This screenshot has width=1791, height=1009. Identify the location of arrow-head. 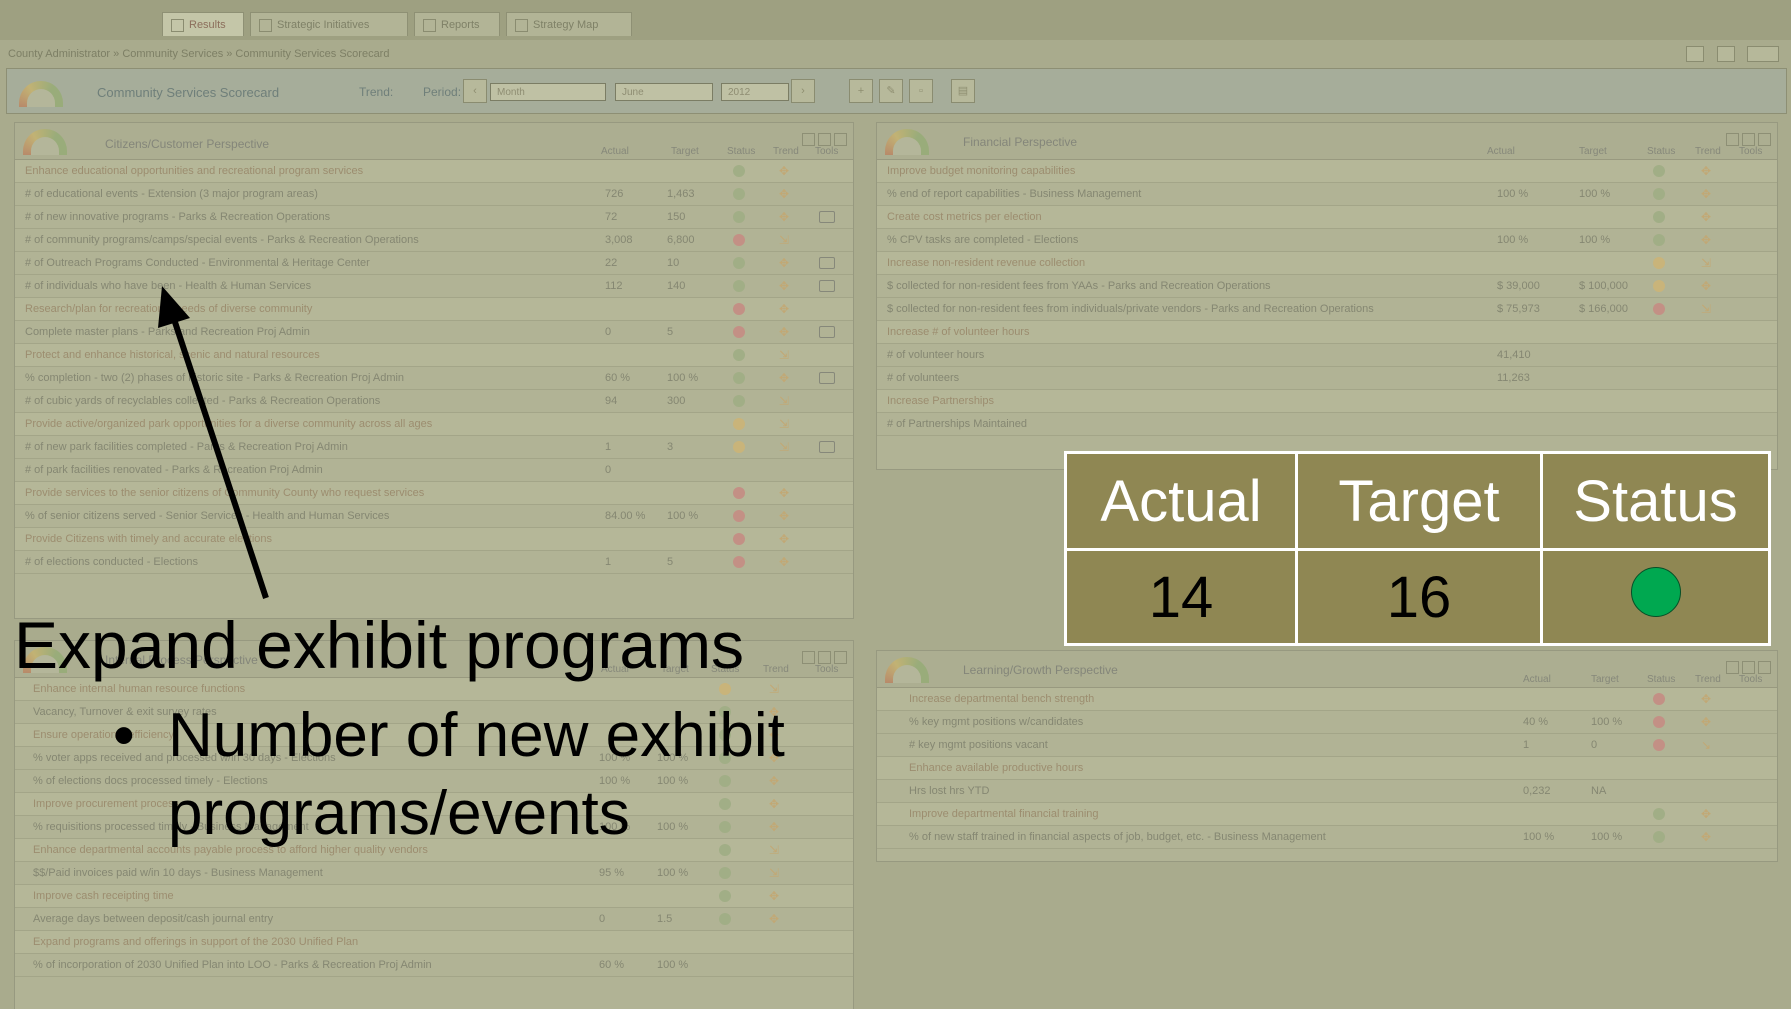
(174, 307).